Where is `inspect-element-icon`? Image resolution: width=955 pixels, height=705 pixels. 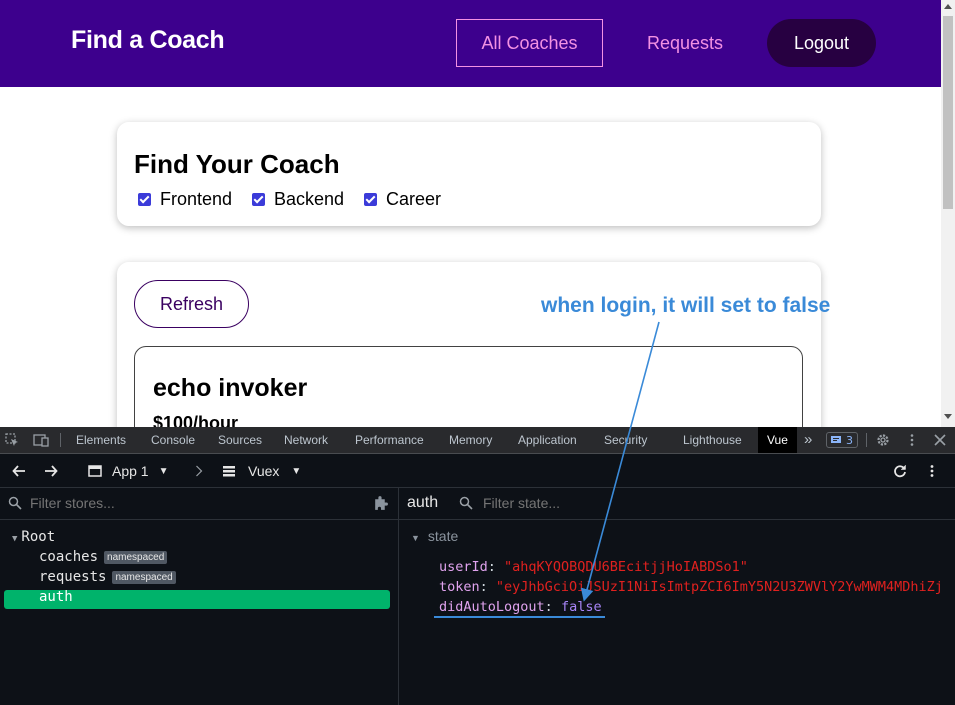 inspect-element-icon is located at coordinates (12, 440).